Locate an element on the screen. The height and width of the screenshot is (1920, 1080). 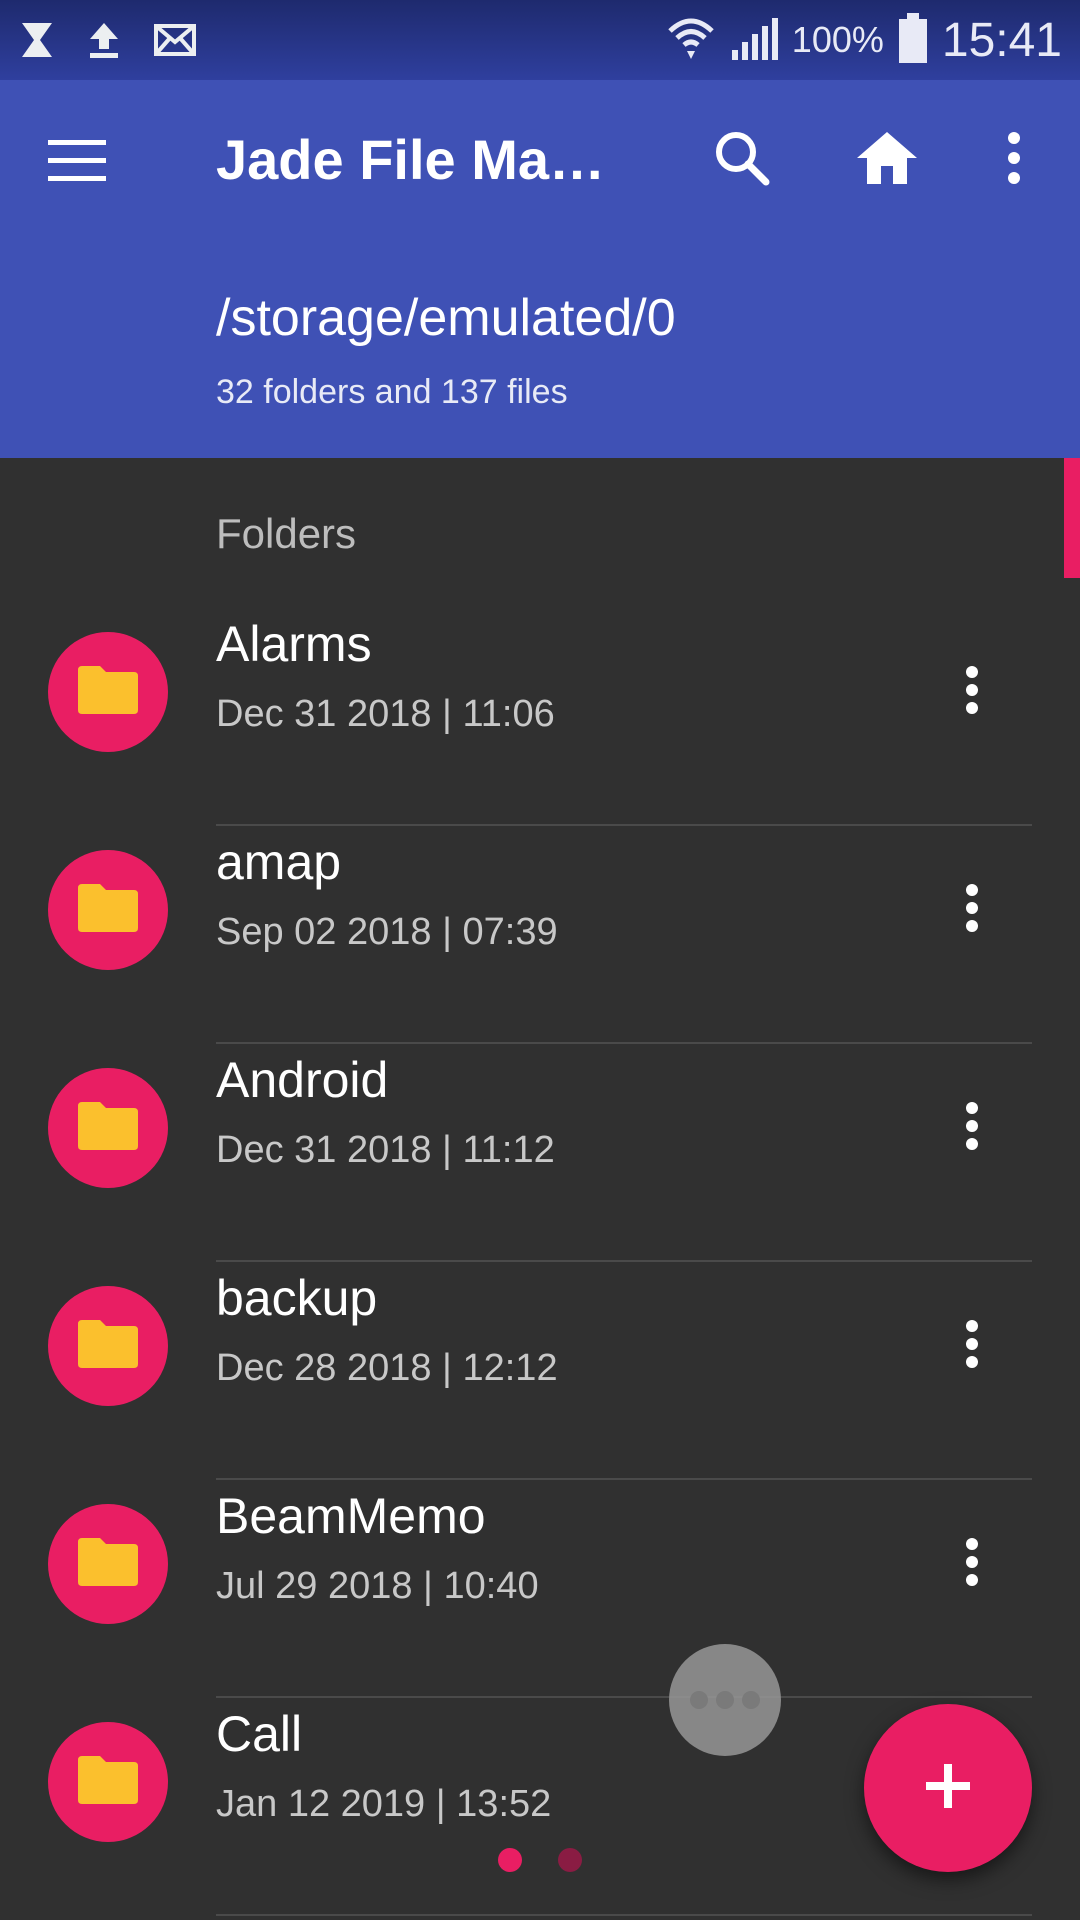
folder-name: Alarms is located at coordinates (294, 644).